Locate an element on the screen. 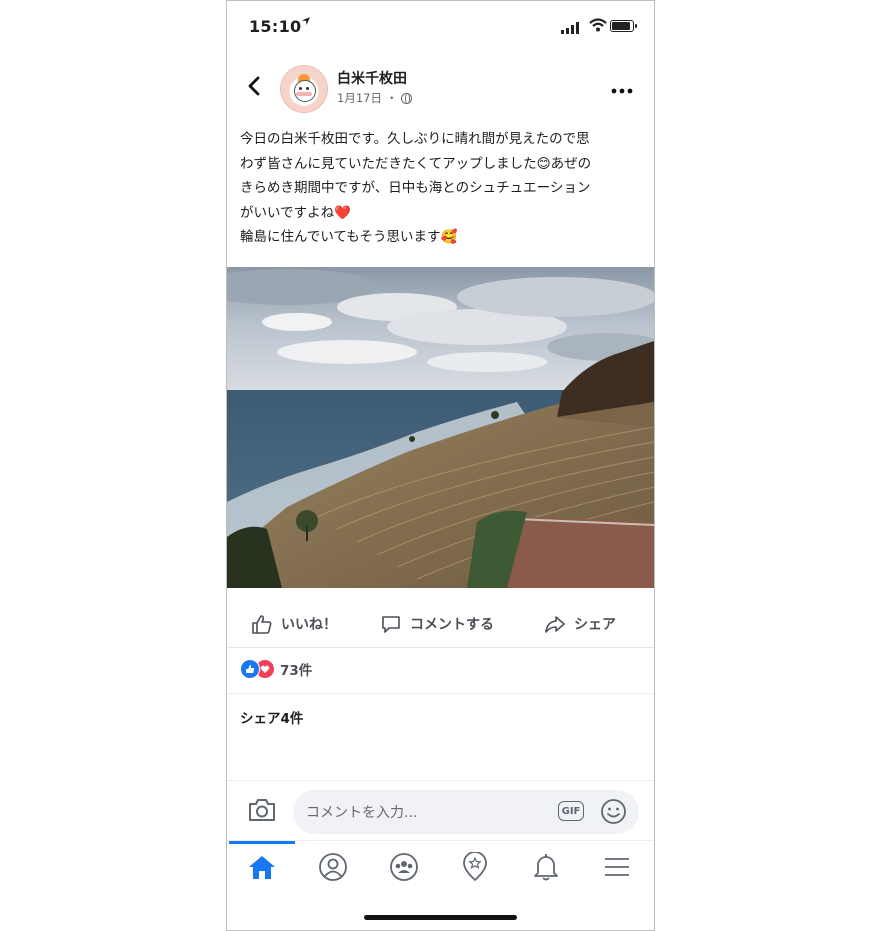 The image size is (878, 931). like-reaction-icon is located at coordinates (250, 669).